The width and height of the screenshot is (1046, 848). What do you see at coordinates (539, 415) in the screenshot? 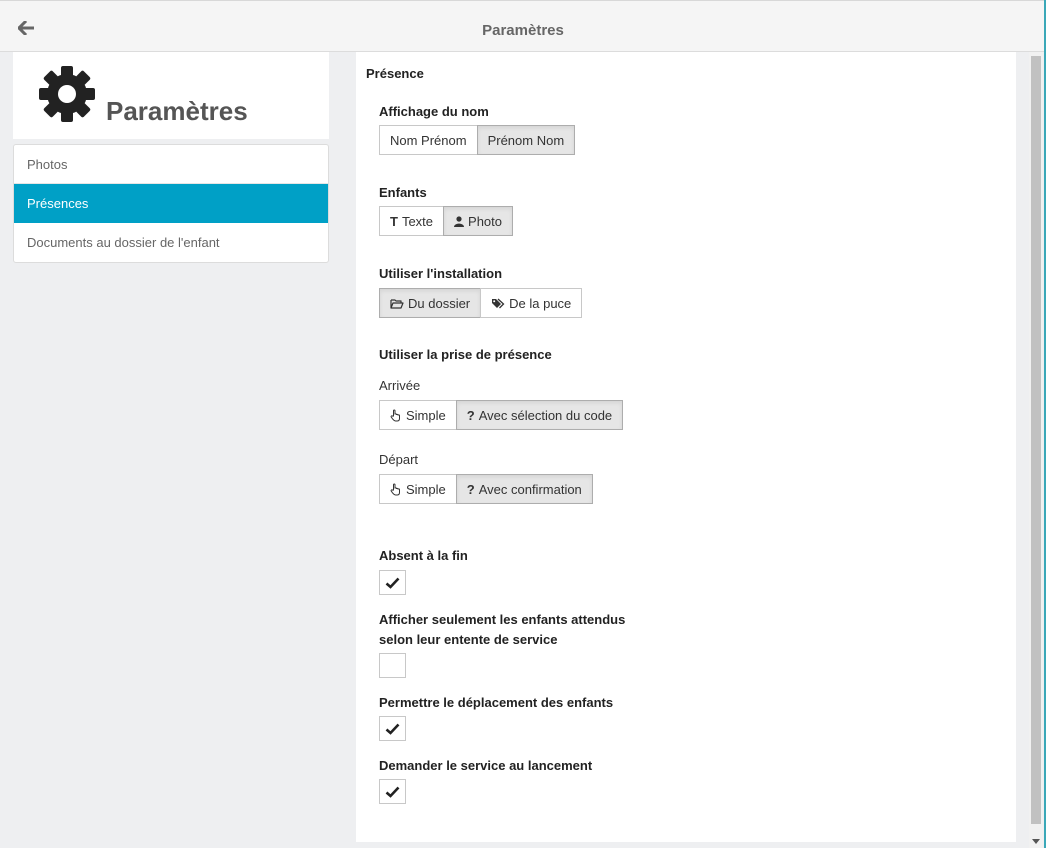
I see `arrival-code-select-button: ? Avec sélection du code` at bounding box center [539, 415].